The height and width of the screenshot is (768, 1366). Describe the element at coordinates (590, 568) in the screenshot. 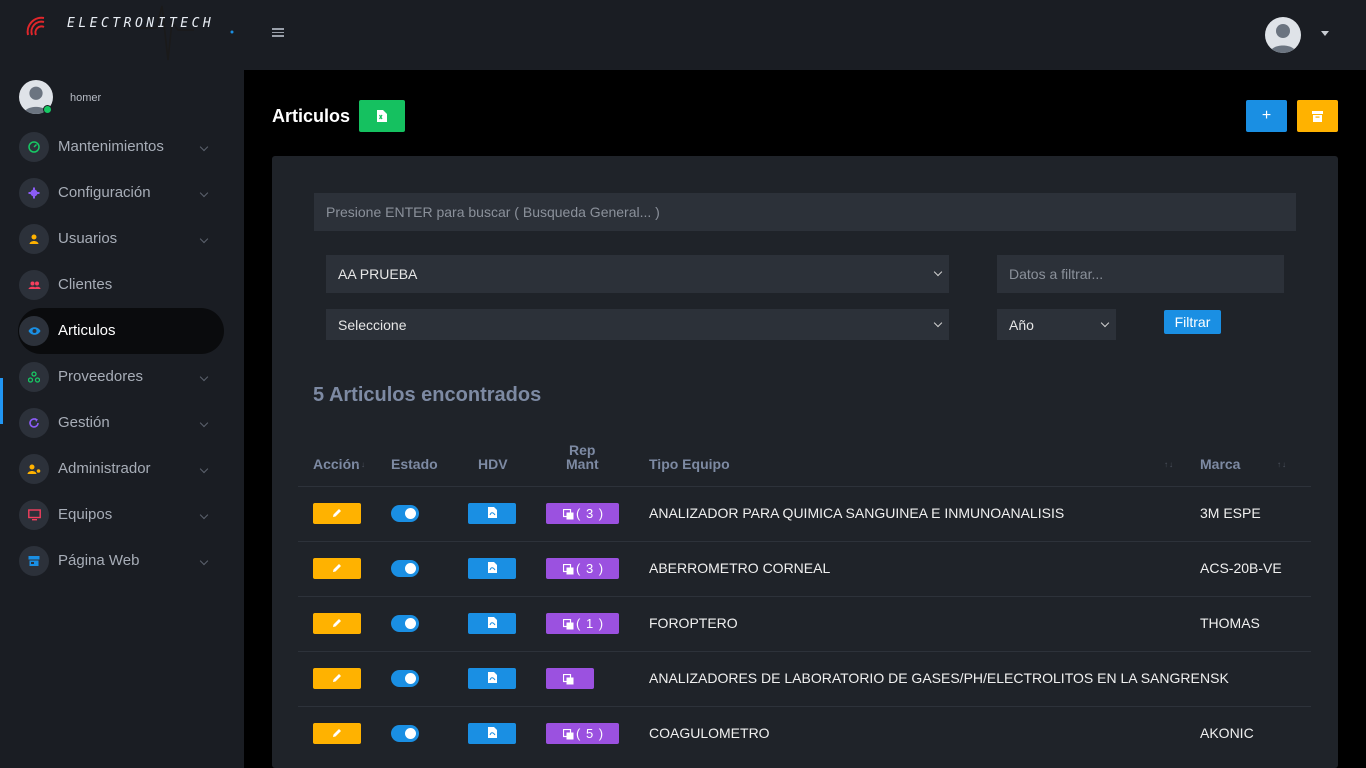

I see `rep-count: ( 3 )` at that location.